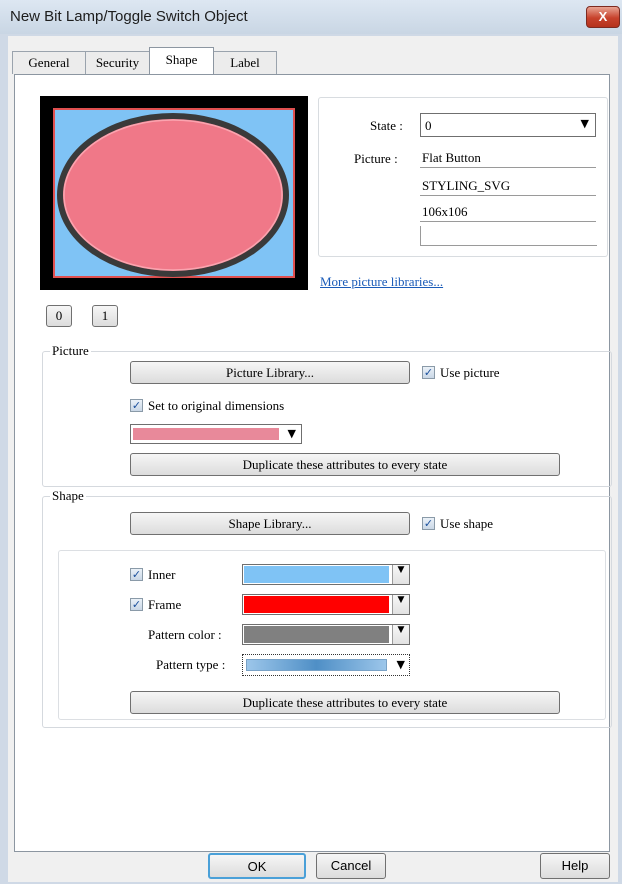 The width and height of the screenshot is (622, 884). I want to click on ok-button-label: OK, so click(257, 866).